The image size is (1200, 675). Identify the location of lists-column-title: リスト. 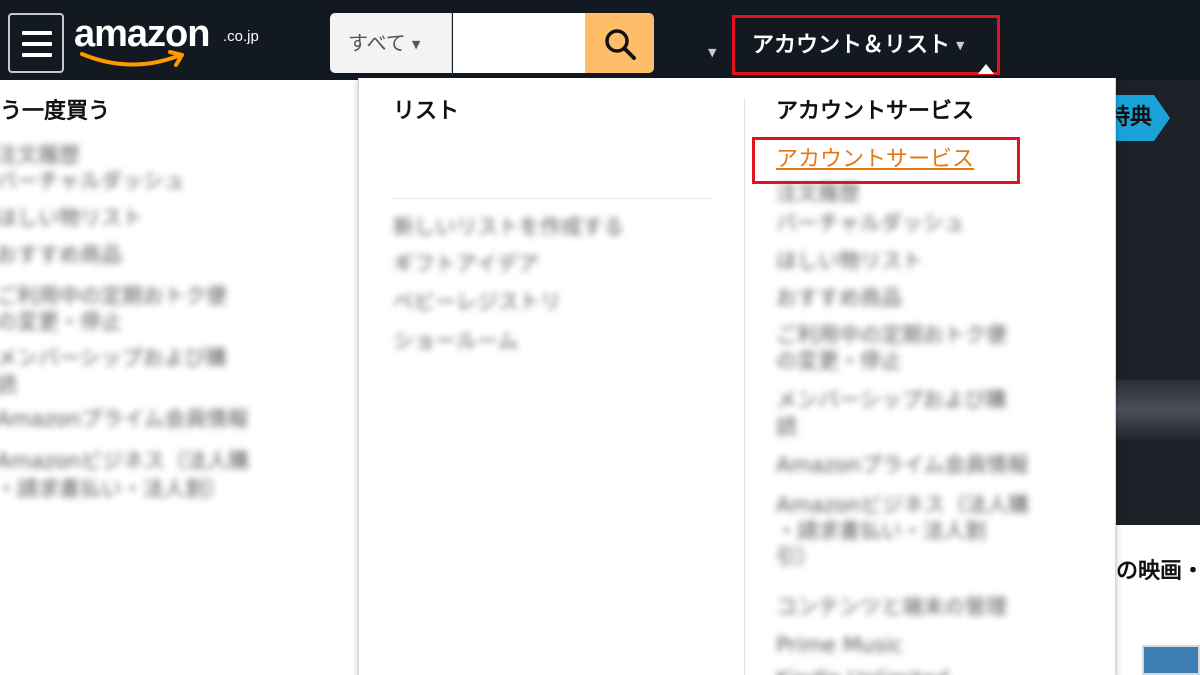
(426, 111).